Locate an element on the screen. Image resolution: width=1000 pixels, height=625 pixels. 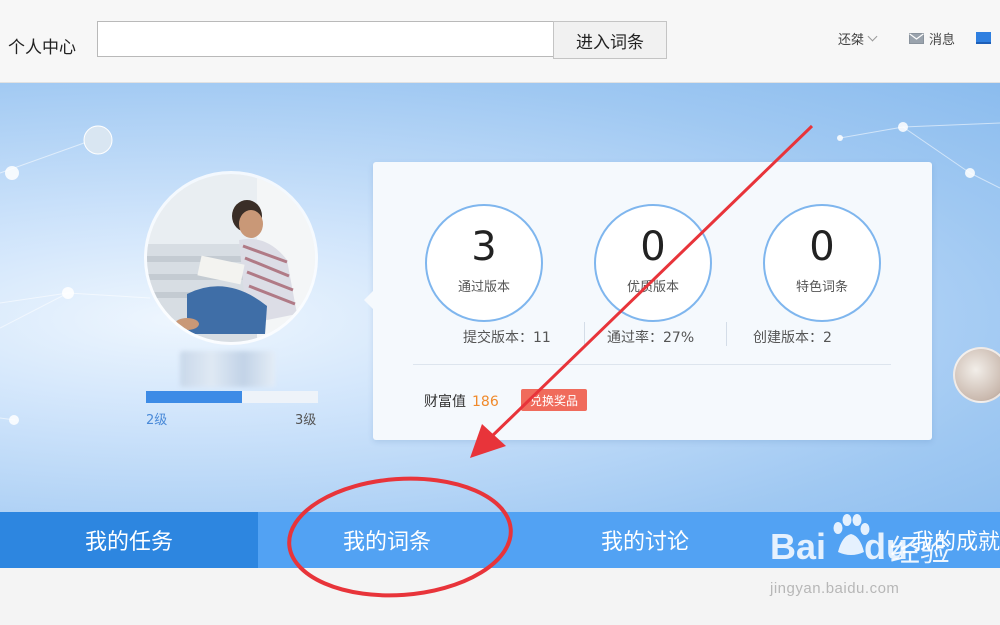
enter-entry-button: 进入词条 is located at coordinates (610, 40).